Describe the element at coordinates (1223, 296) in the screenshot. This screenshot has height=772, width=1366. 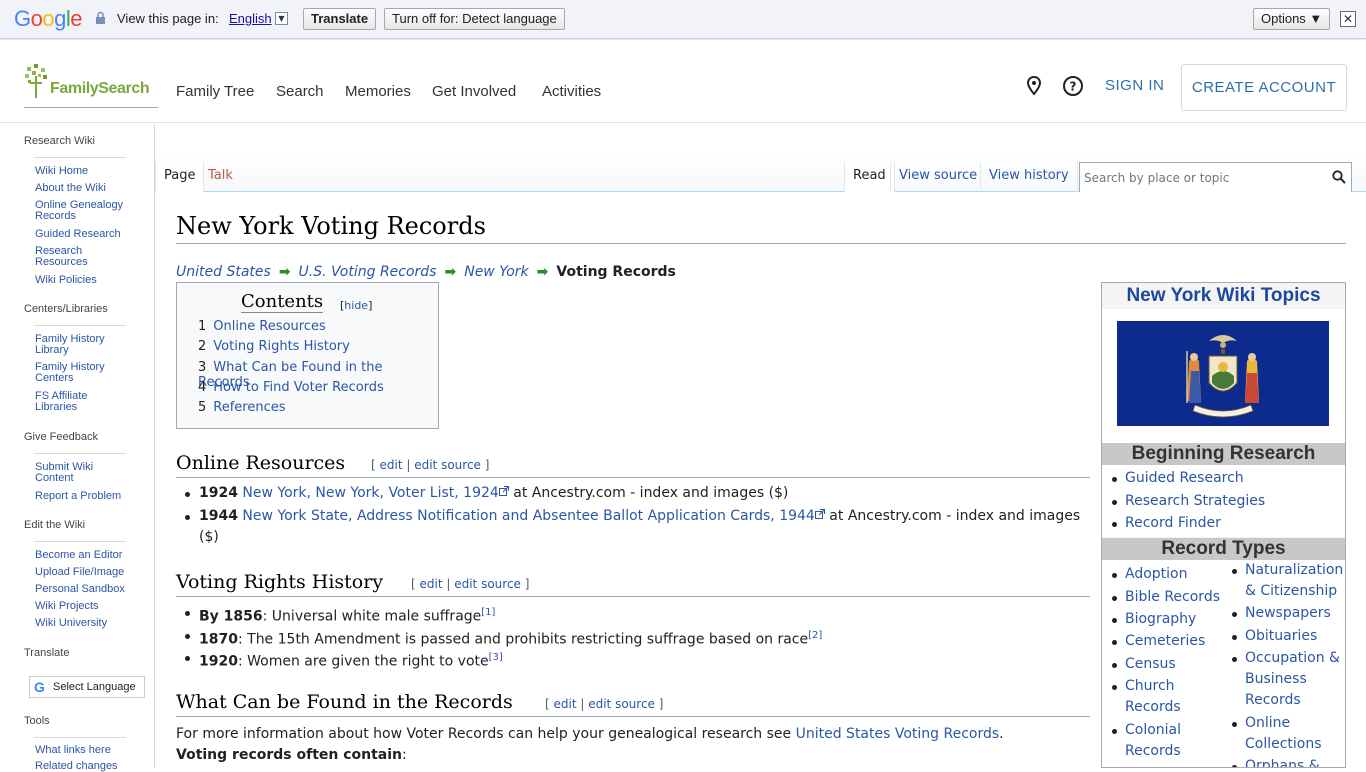
I see `infobox-title: New York Wiki Topics` at that location.